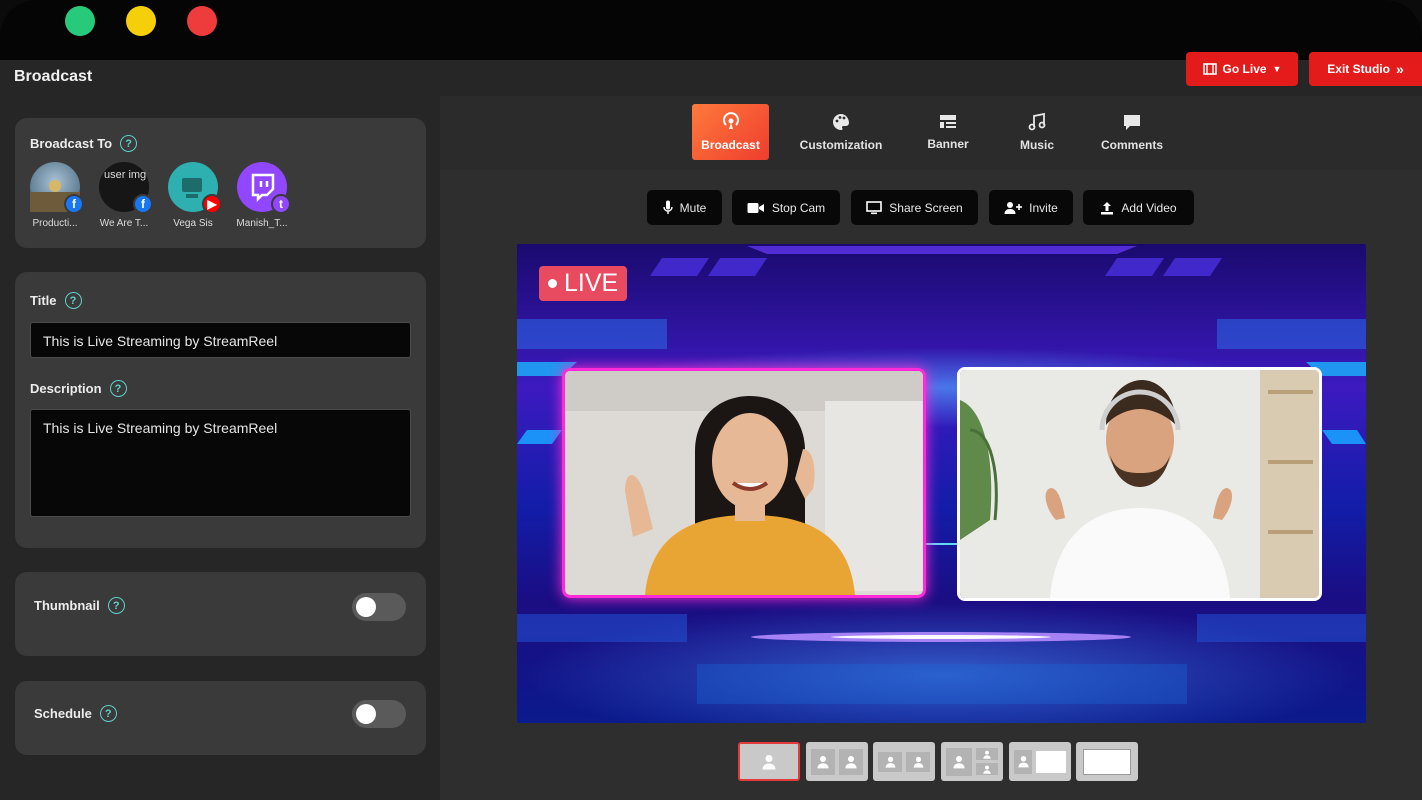 Image resolution: width=1422 pixels, height=800 pixels. I want to click on title-input: This is Live Streaming by StreamReel, so click(220, 340).